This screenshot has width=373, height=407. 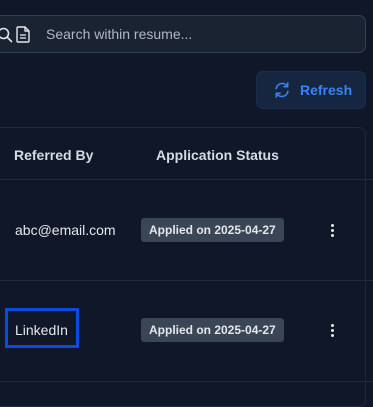 I want to click on resume-search-bar, so click(x=183, y=34).